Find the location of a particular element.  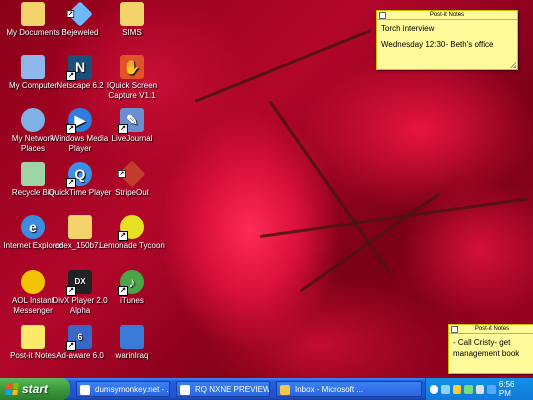

icon-label: warinIraq is located at coordinates (132, 355).